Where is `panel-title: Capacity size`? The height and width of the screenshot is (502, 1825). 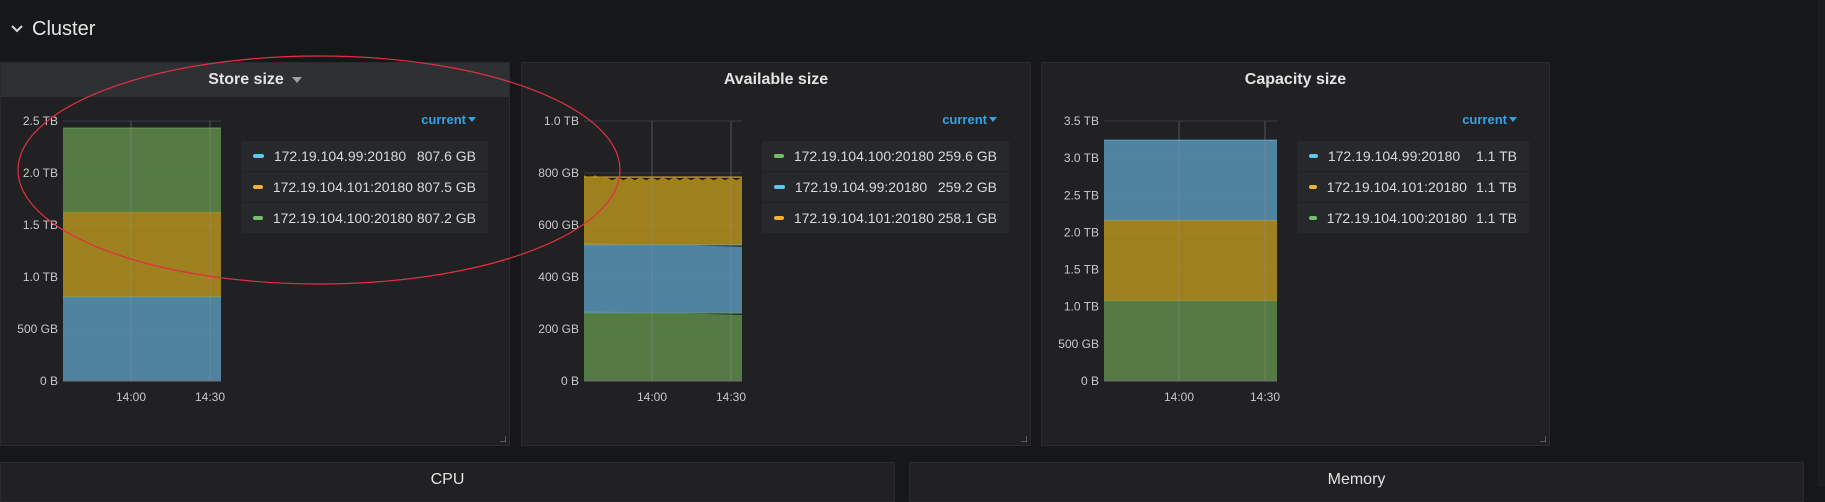
panel-title: Capacity size is located at coordinates (1295, 80).